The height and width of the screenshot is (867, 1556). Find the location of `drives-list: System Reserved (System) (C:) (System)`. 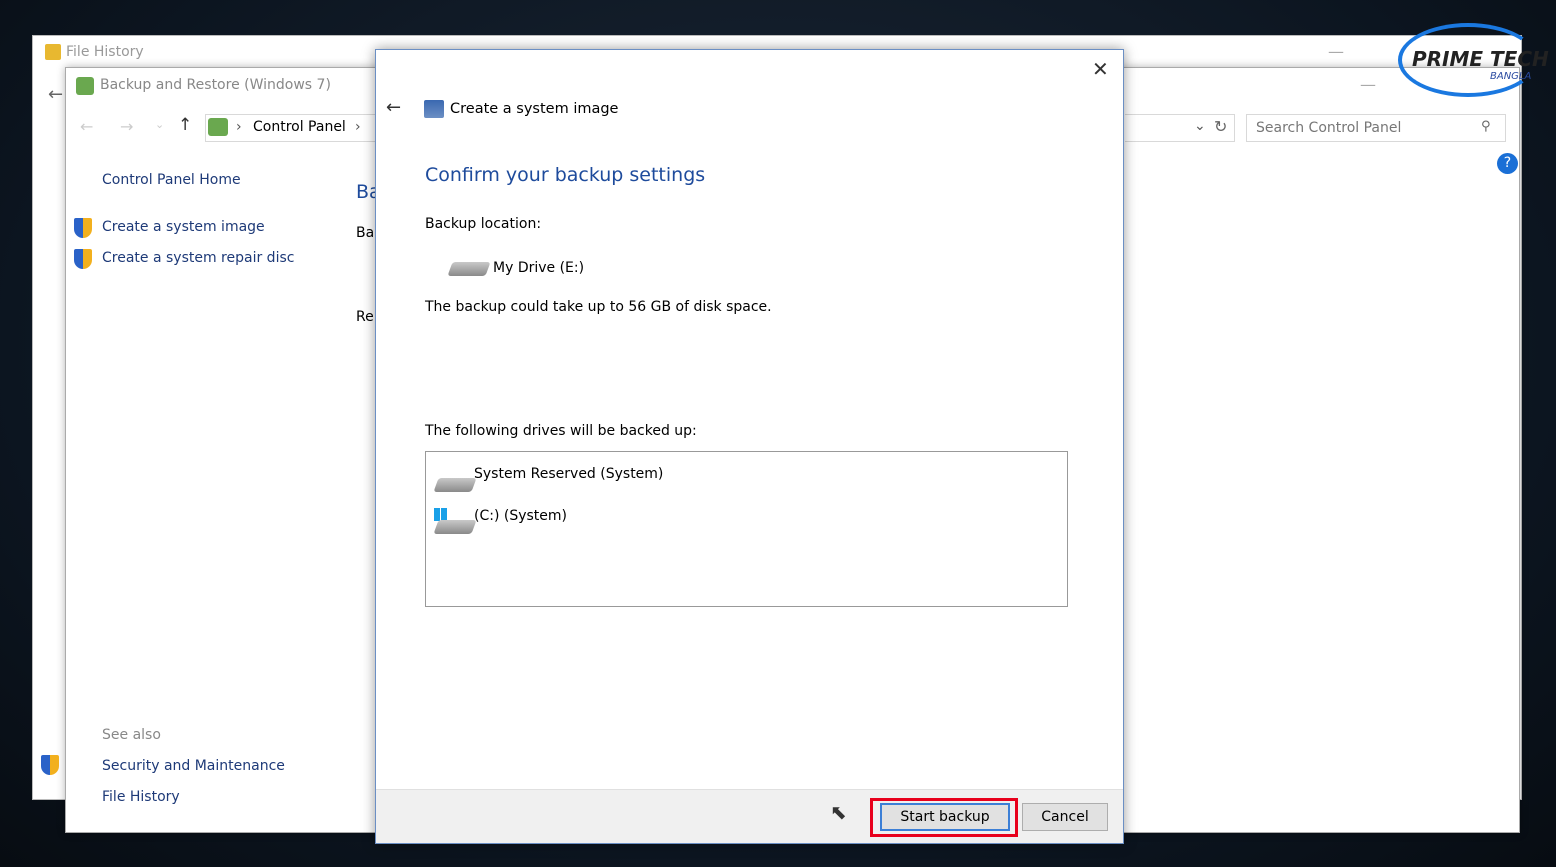

drives-list: System Reserved (System) (C:) (System) is located at coordinates (746, 529).